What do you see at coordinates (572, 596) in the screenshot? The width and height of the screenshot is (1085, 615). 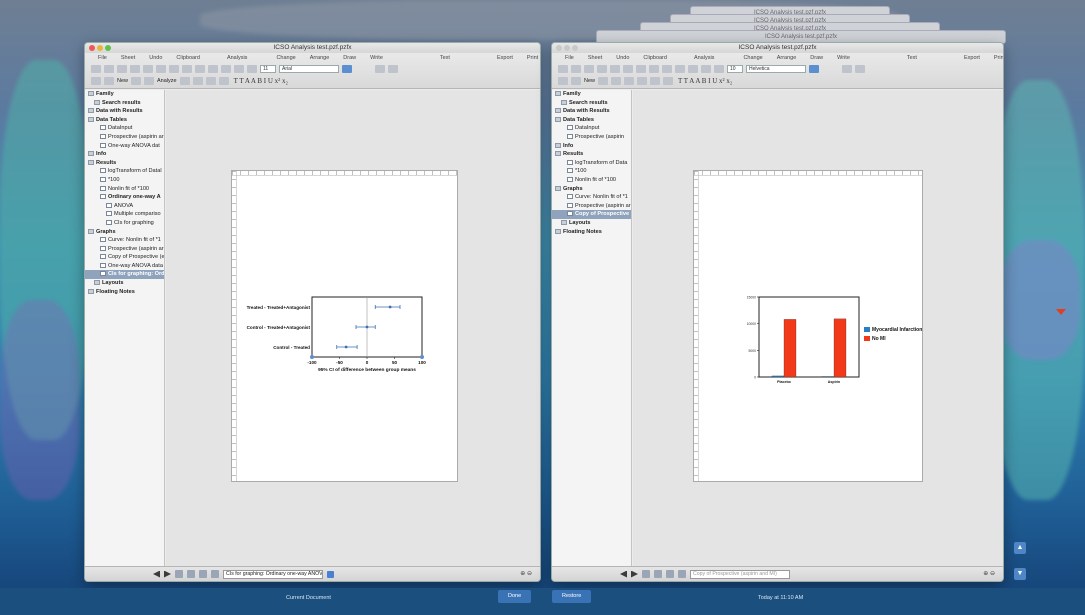 I see `restore-button: Restore` at bounding box center [572, 596].